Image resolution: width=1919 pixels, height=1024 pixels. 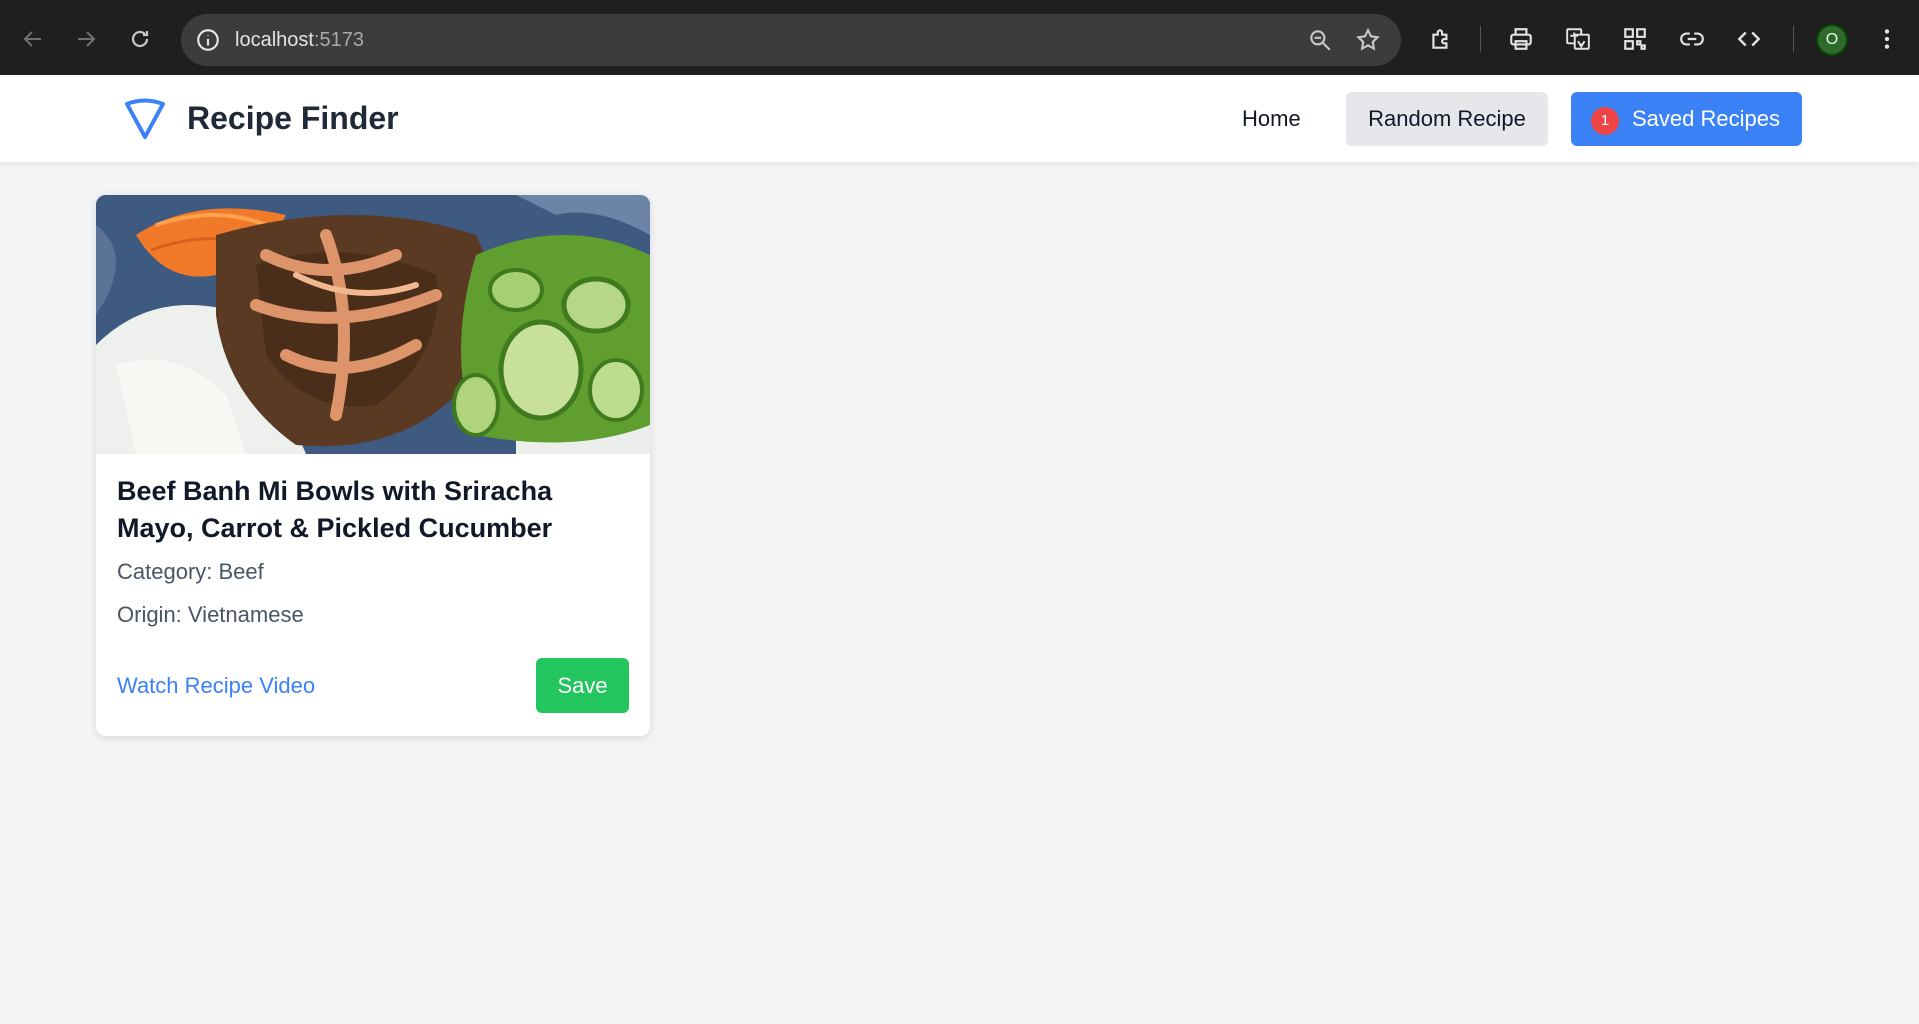 I want to click on bookmark-star-icon, so click(x=1368, y=40).